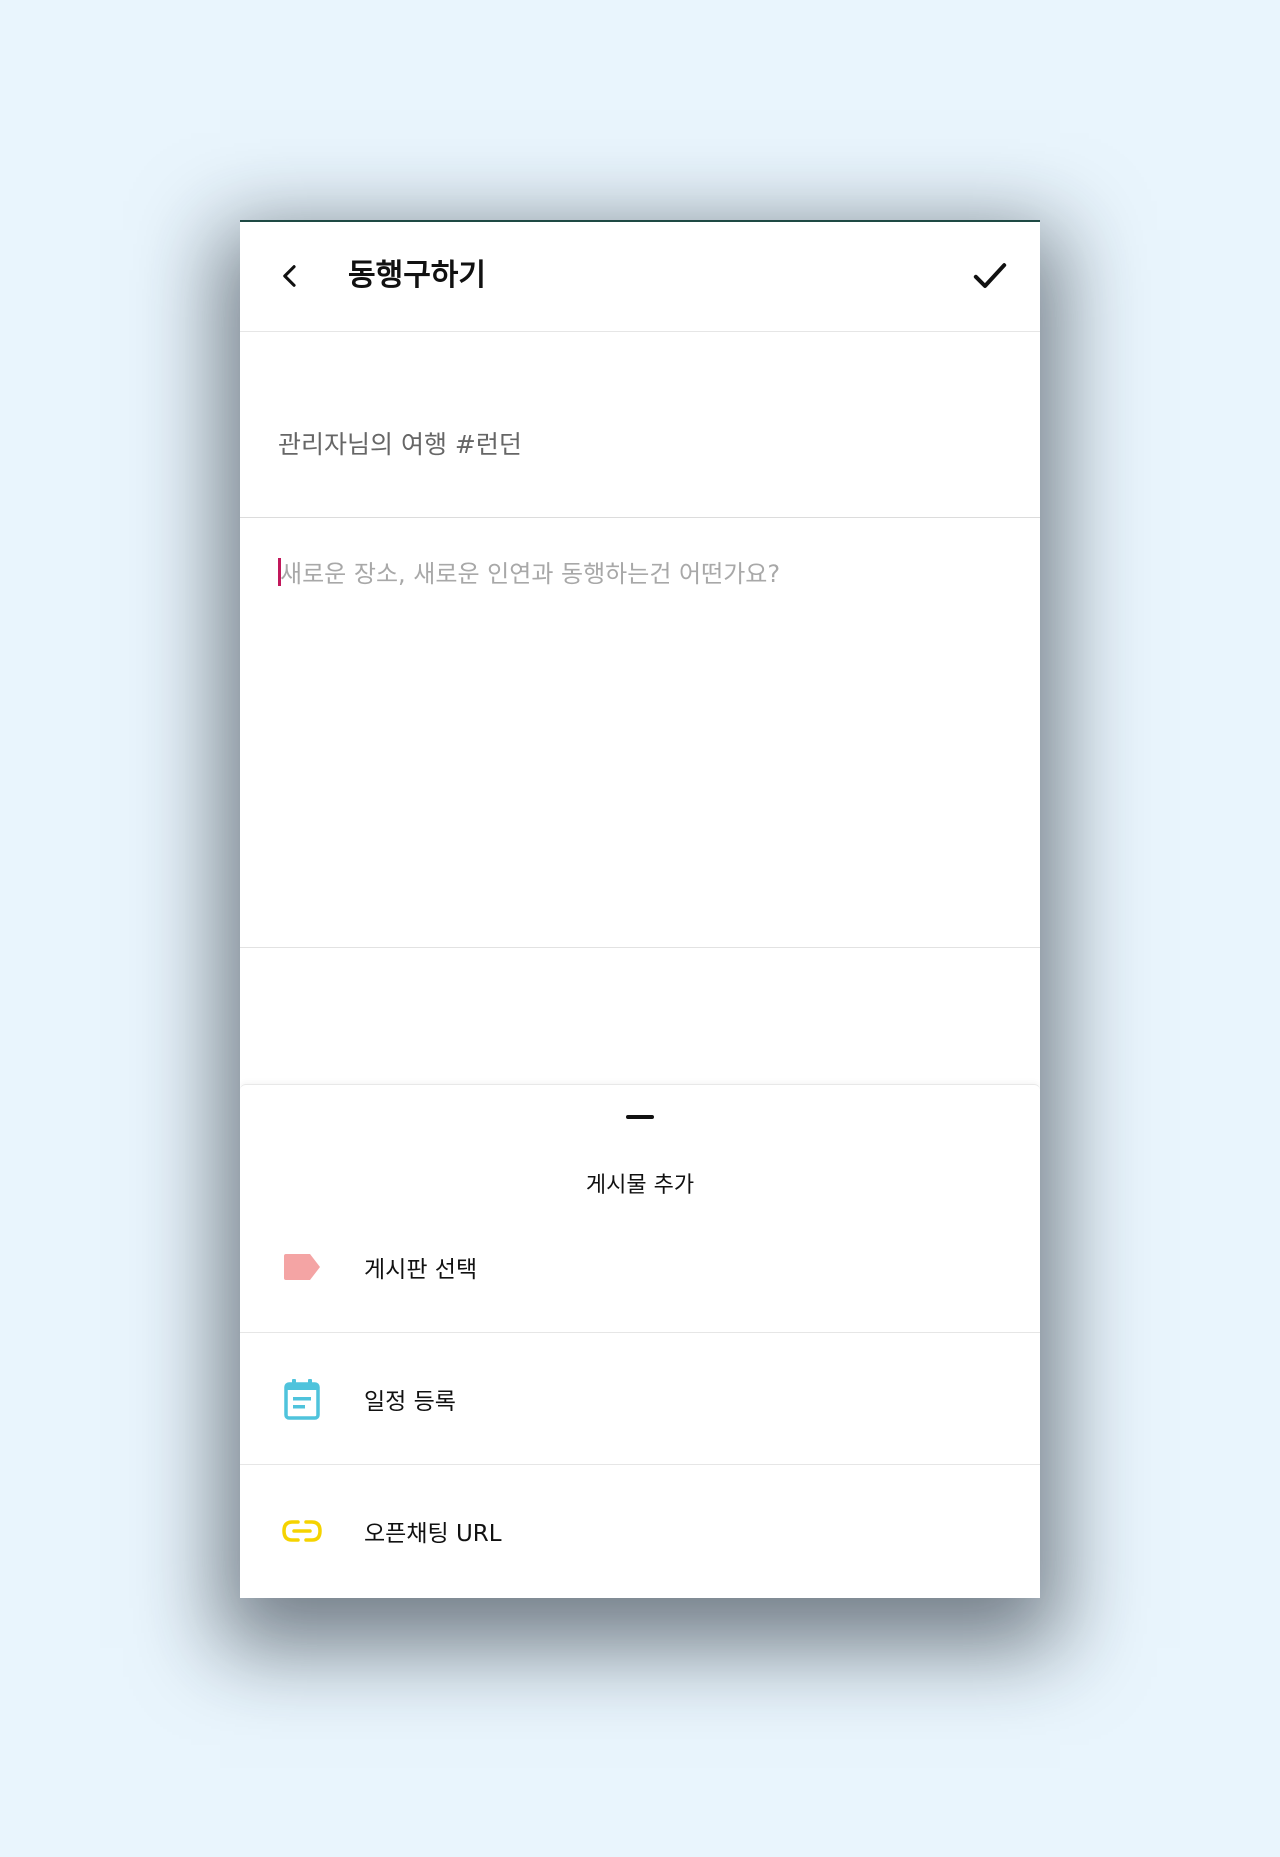  I want to click on post-title-input, so click(638, 442).